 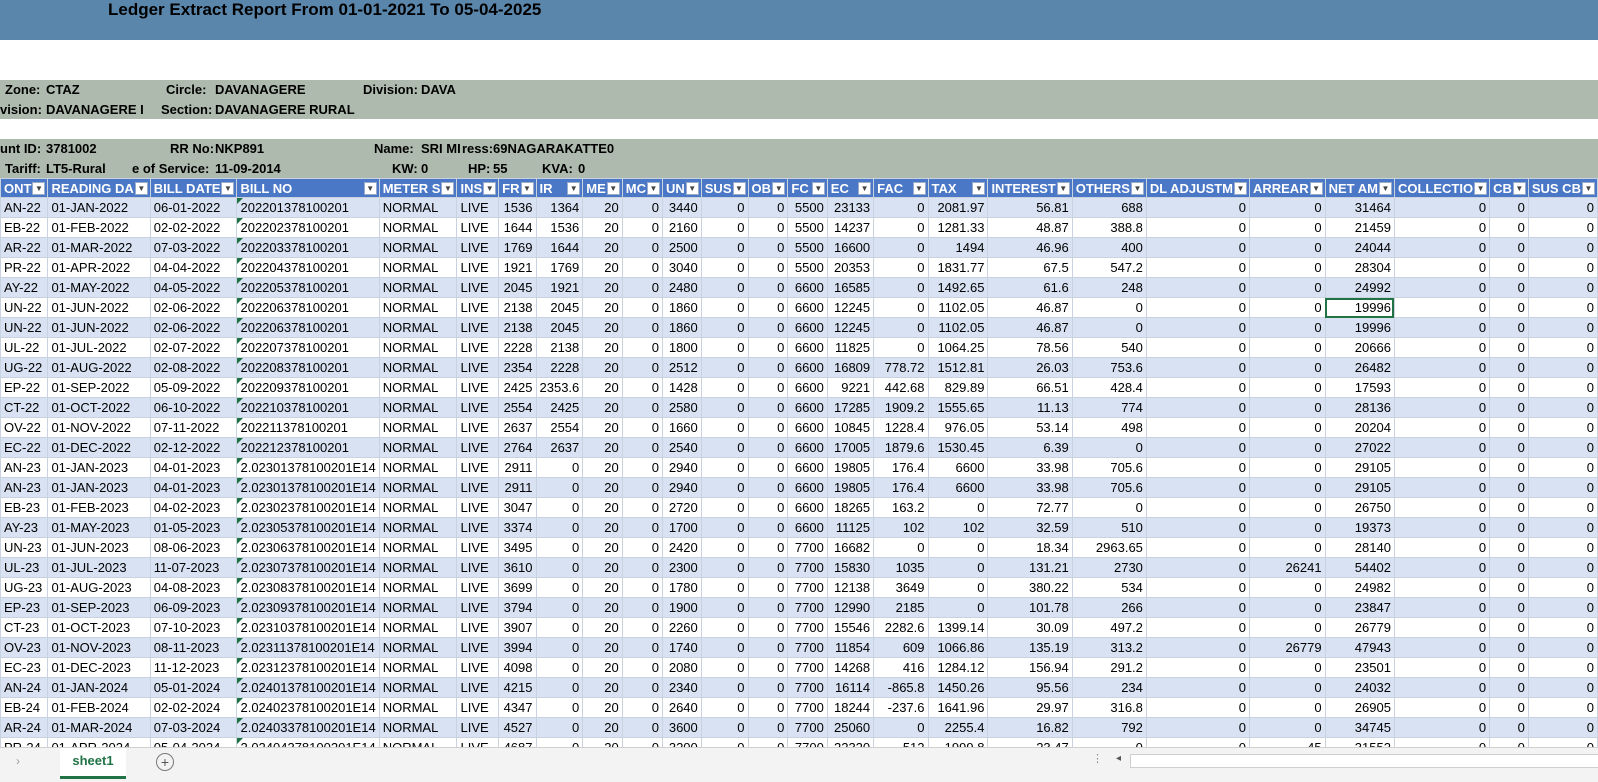 I want to click on table-cell: 534, so click(x=1109, y=587).